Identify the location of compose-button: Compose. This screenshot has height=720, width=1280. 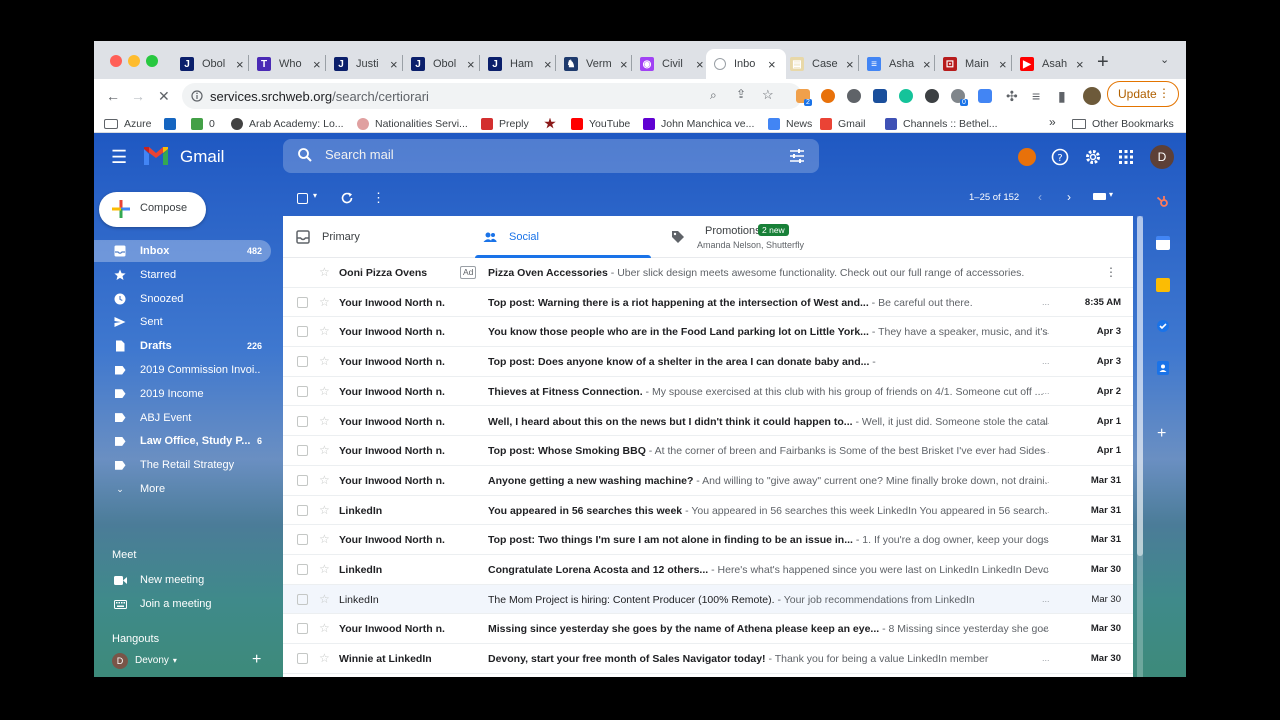
(152, 209).